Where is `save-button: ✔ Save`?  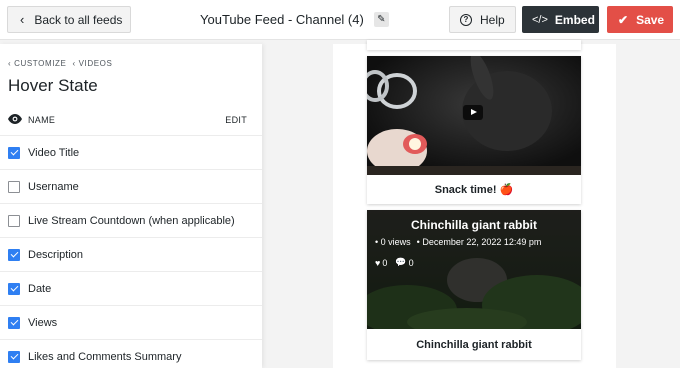
save-button: ✔ Save is located at coordinates (640, 19).